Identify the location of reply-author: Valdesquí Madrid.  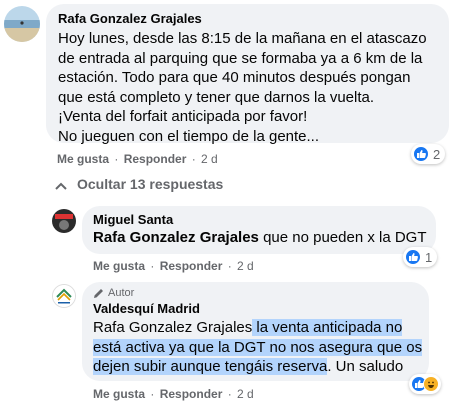
(255, 308).